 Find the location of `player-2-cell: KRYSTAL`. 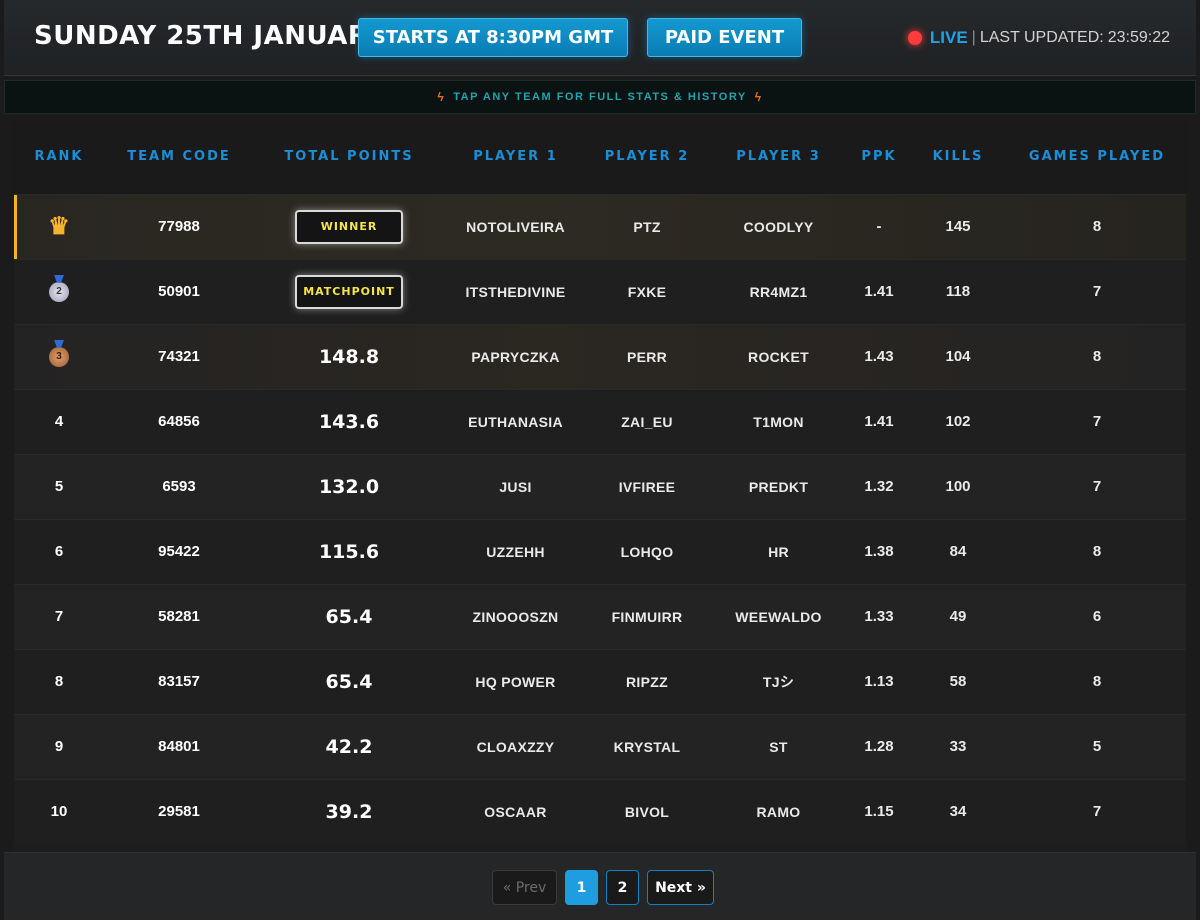

player-2-cell: KRYSTAL is located at coordinates (647, 746).